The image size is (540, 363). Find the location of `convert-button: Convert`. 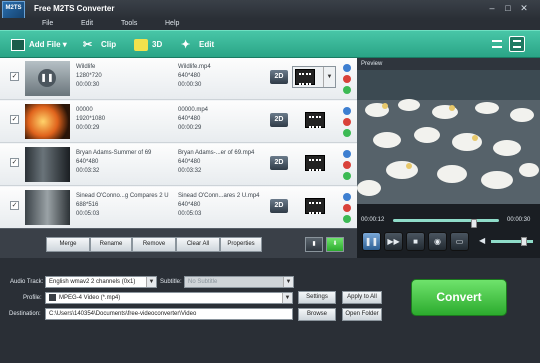

convert-button: Convert is located at coordinates (459, 297).